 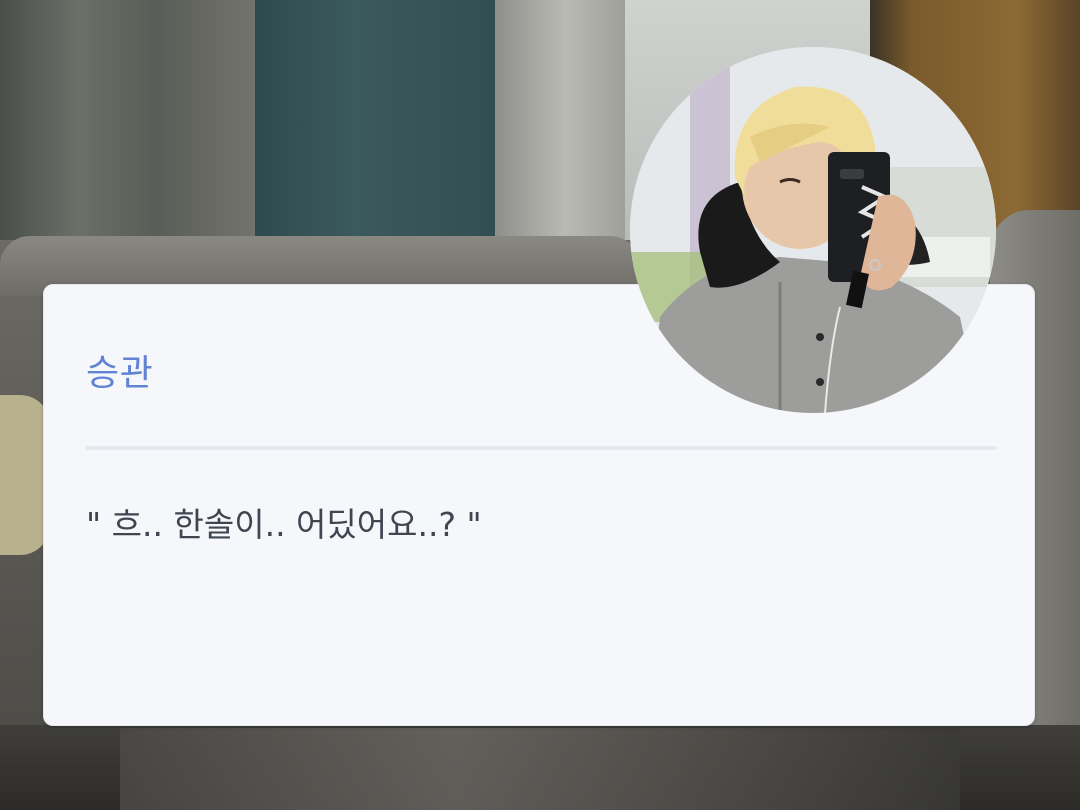 I want to click on background-curtain-teal, so click(x=380, y=130).